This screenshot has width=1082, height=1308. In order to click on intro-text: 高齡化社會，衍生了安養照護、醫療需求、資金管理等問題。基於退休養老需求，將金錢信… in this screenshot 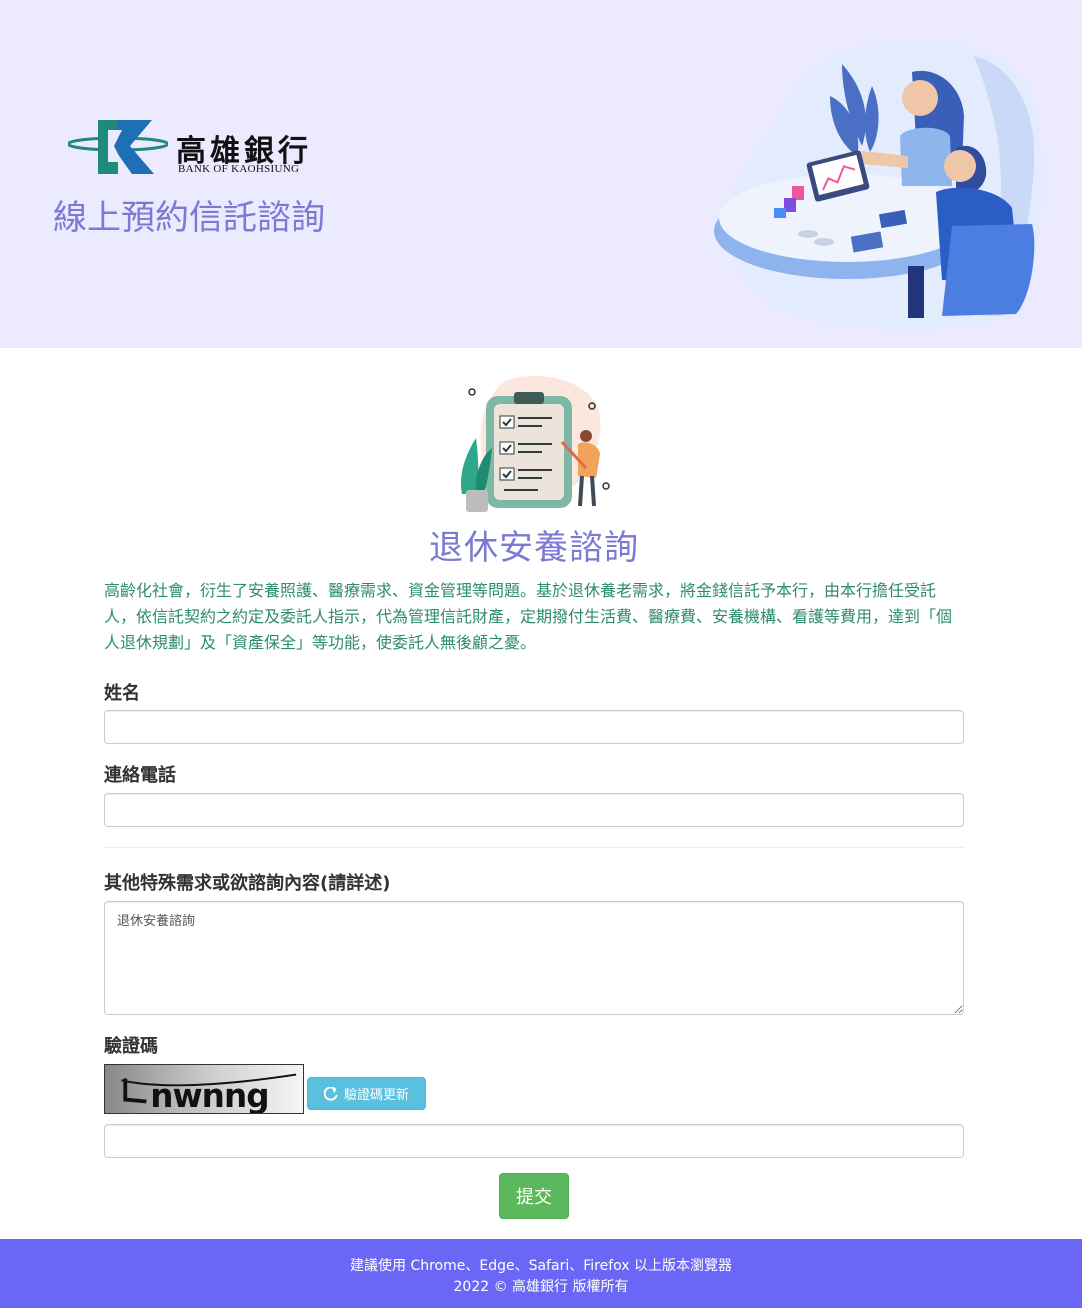, I will do `click(528, 616)`.